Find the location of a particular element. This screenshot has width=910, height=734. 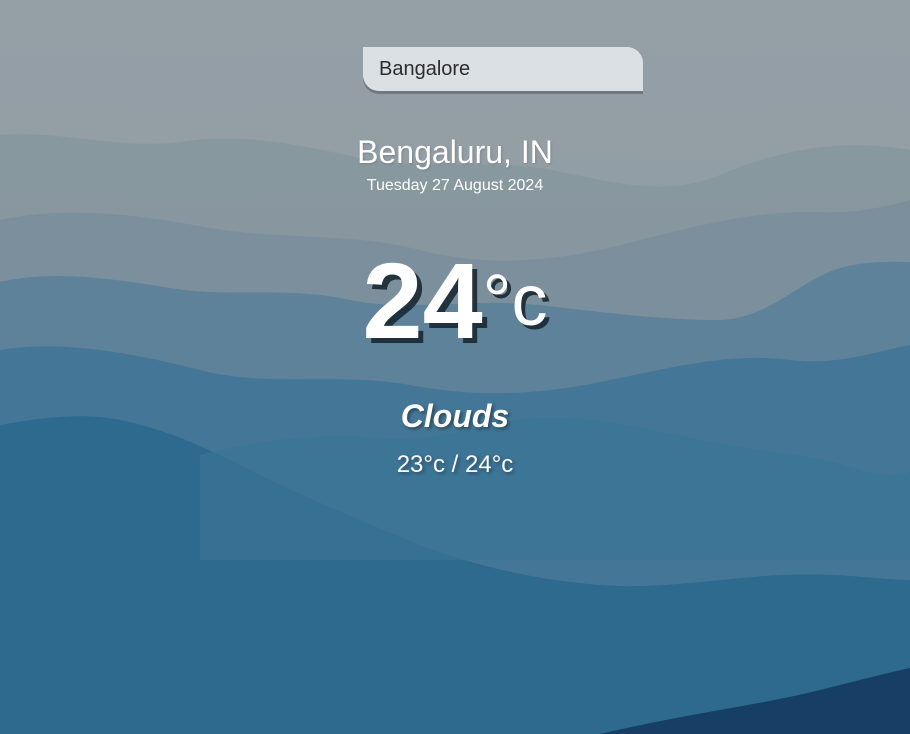

location-block: Bengaluru, IN Tuesday 27 August 2024 is located at coordinates (455, 164).